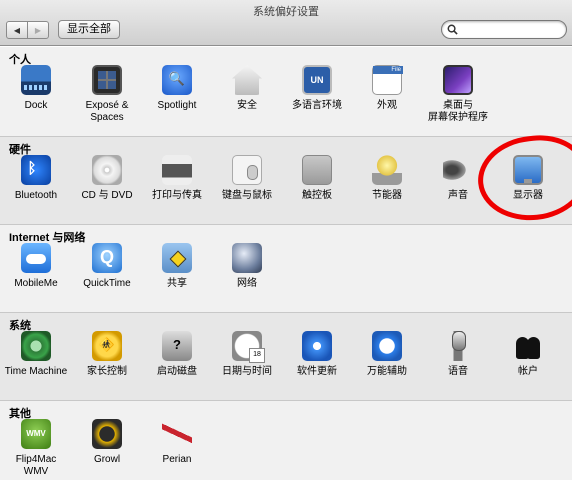  I want to click on pane-flip4mac: Flip4Mac WMV, so click(38, 448).